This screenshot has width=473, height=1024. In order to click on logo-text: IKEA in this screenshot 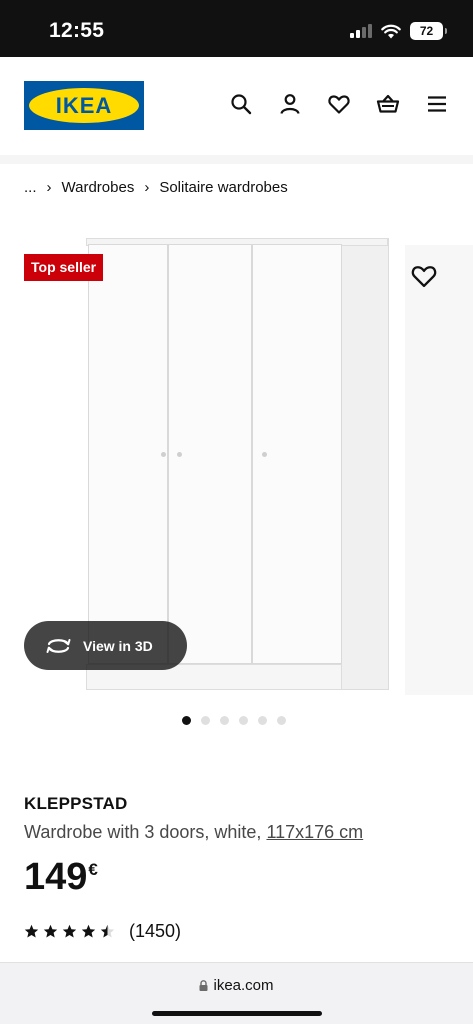, I will do `click(84, 105)`.